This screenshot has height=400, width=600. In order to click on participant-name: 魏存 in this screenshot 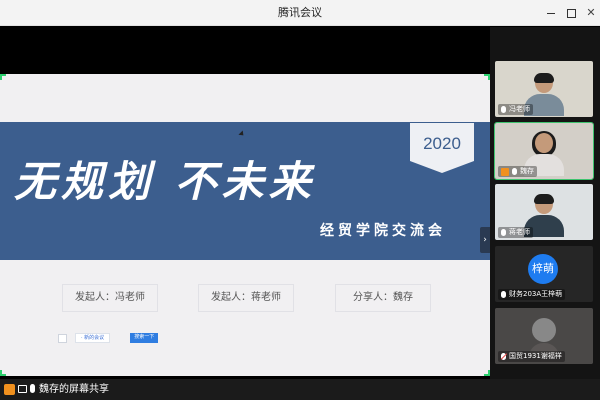, I will do `click(527, 171)`.